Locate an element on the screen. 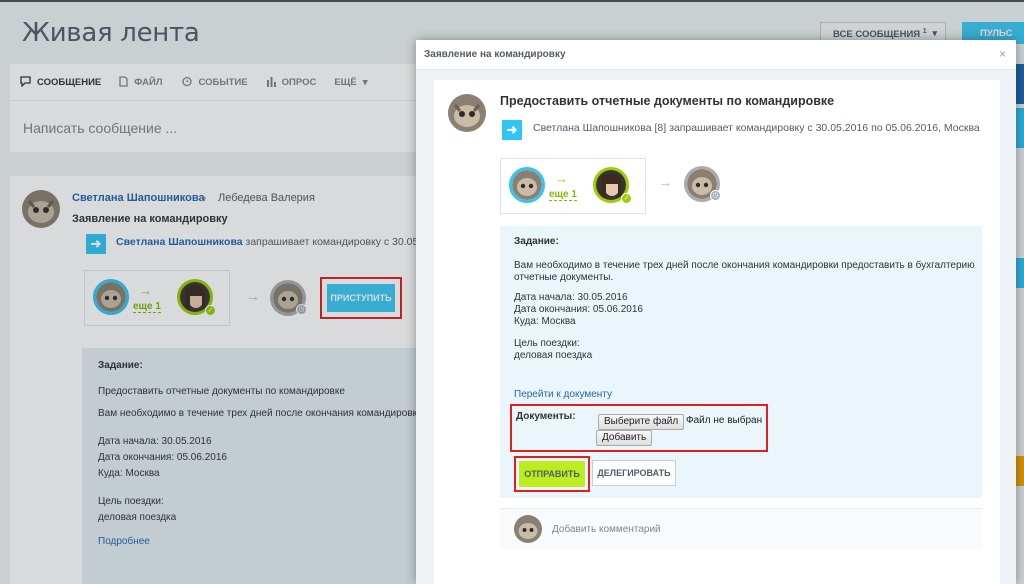  file-icon is located at coordinates (123, 82).